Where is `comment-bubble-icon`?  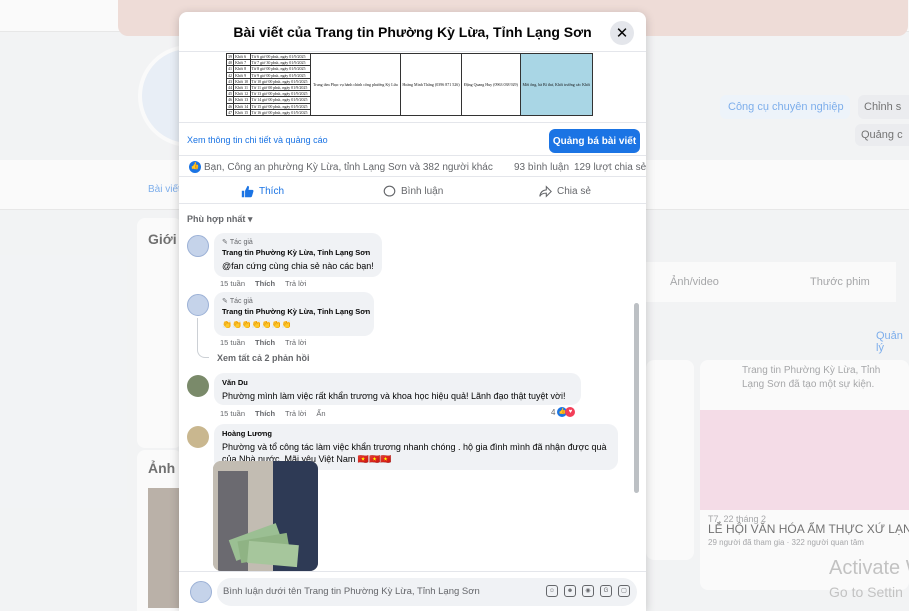 comment-bubble-icon is located at coordinates (389, 191).